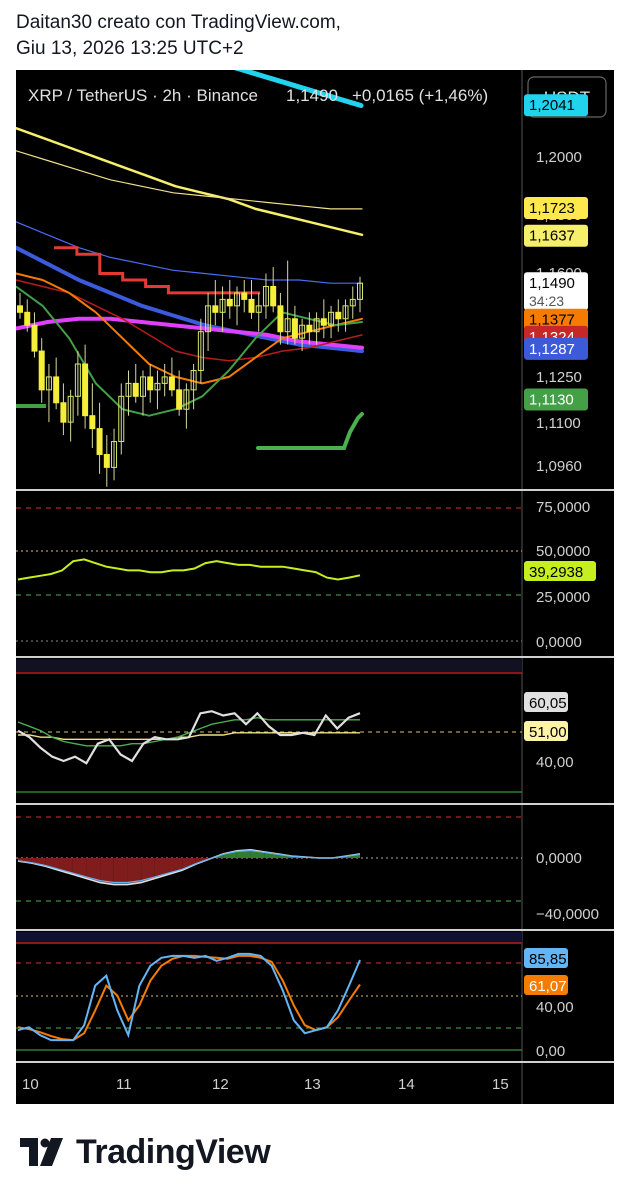  What do you see at coordinates (550, 1051) in the screenshot?
I see `indicator-4-tick: 0,00` at bounding box center [550, 1051].